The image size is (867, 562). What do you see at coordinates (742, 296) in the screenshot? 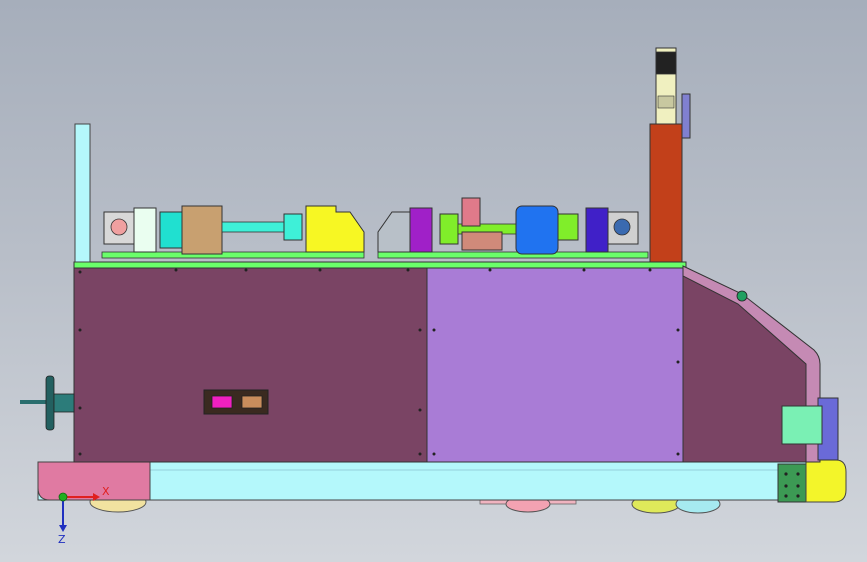
I see `hood-button` at bounding box center [742, 296].